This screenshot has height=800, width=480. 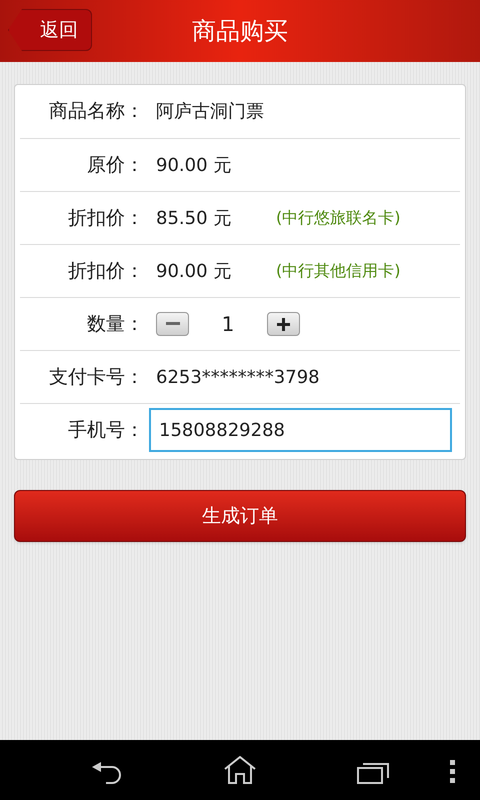 What do you see at coordinates (115, 165) in the screenshot?
I see `field-label: 原价：` at bounding box center [115, 165].